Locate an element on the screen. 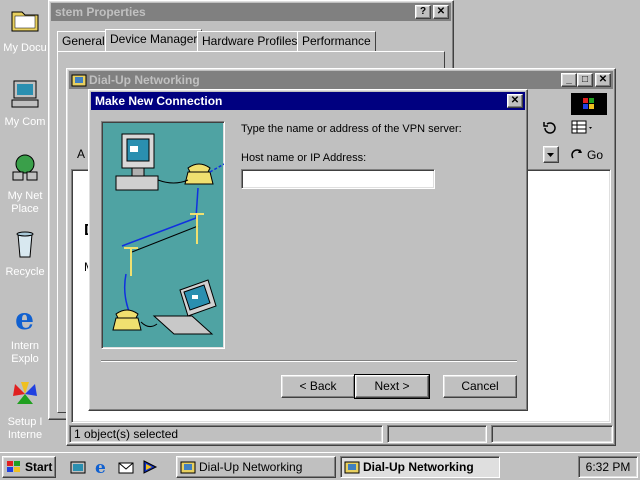 This screenshot has width=640, height=480. help-button: ? is located at coordinates (423, 12).